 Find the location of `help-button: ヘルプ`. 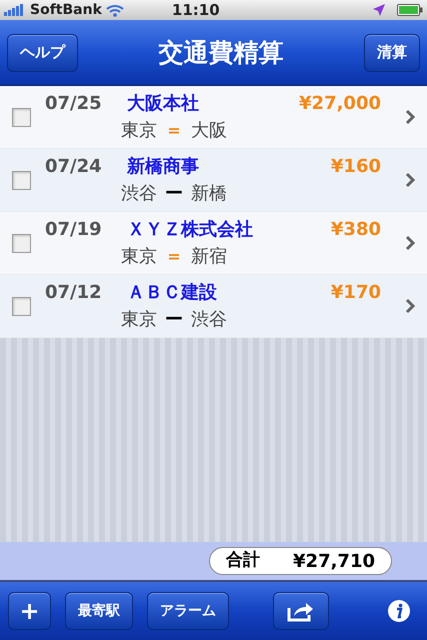

help-button: ヘルプ is located at coordinates (42, 53).